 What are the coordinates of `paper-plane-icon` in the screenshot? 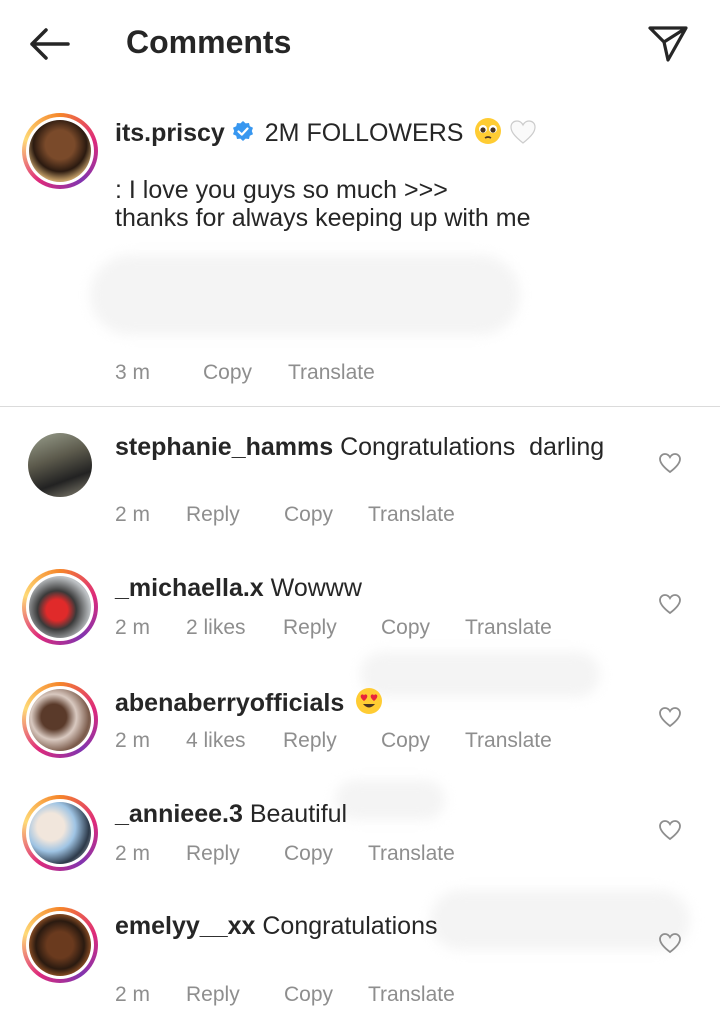 It's located at (668, 44).